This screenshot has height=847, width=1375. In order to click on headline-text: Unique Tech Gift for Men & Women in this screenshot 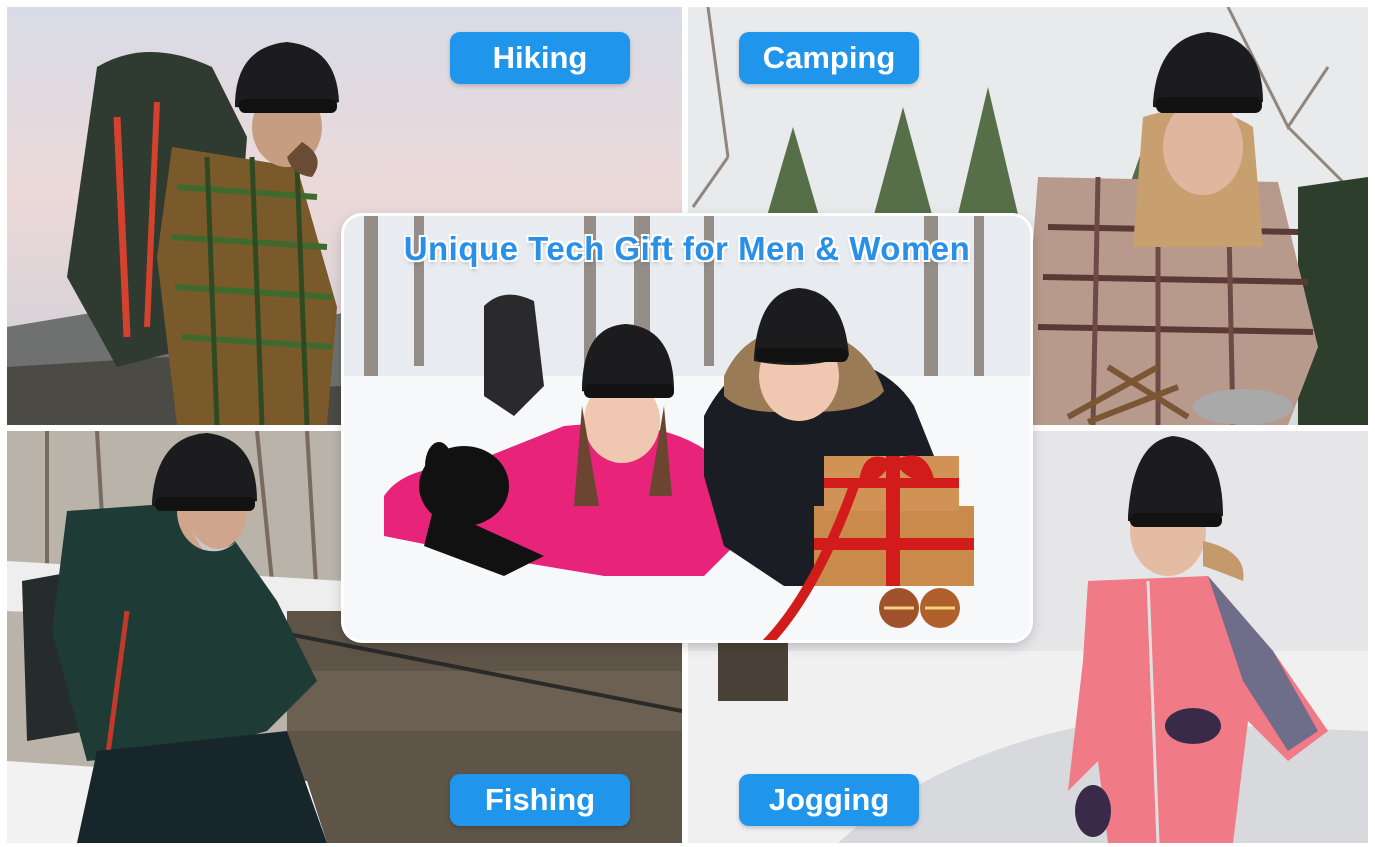, I will do `click(687, 248)`.